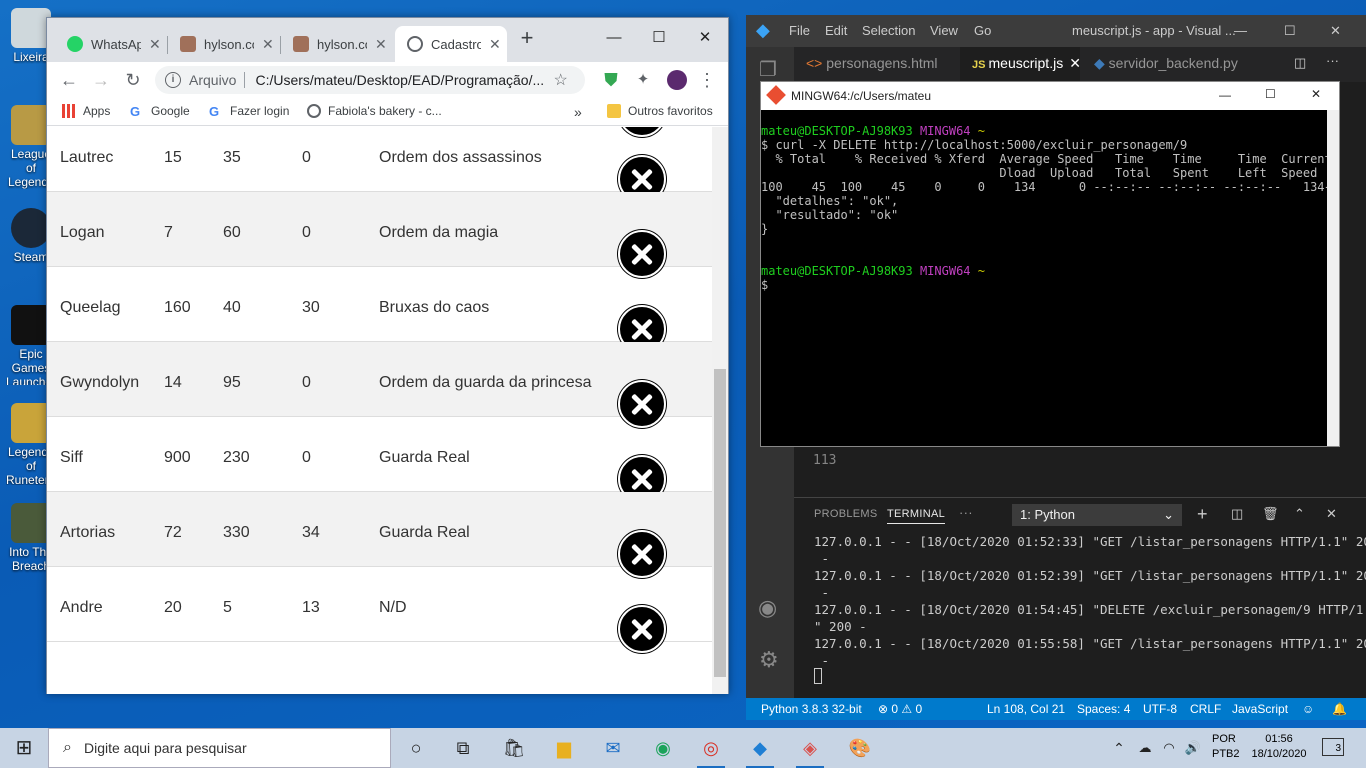  I want to click on feedback-icon: ☺, so click(1308, 709).